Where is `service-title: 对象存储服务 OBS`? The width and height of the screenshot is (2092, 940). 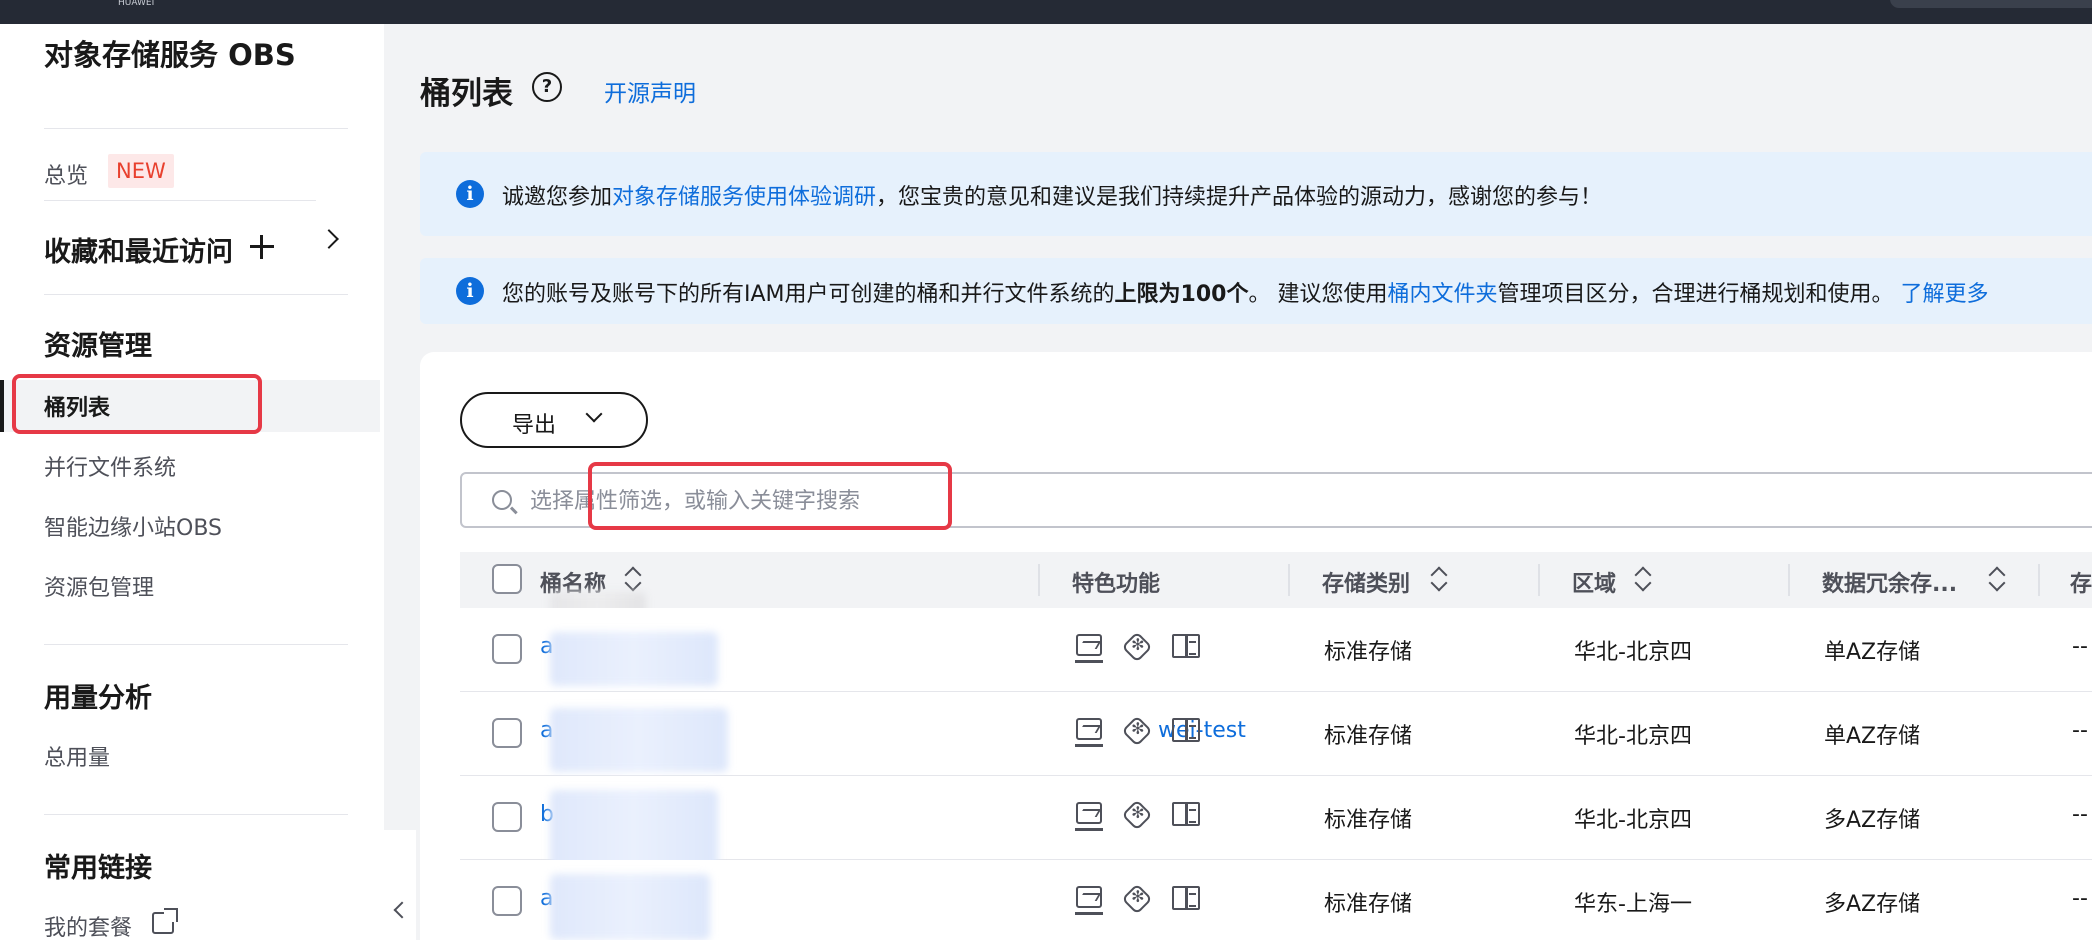
service-title: 对象存储服务 OBS is located at coordinates (170, 55).